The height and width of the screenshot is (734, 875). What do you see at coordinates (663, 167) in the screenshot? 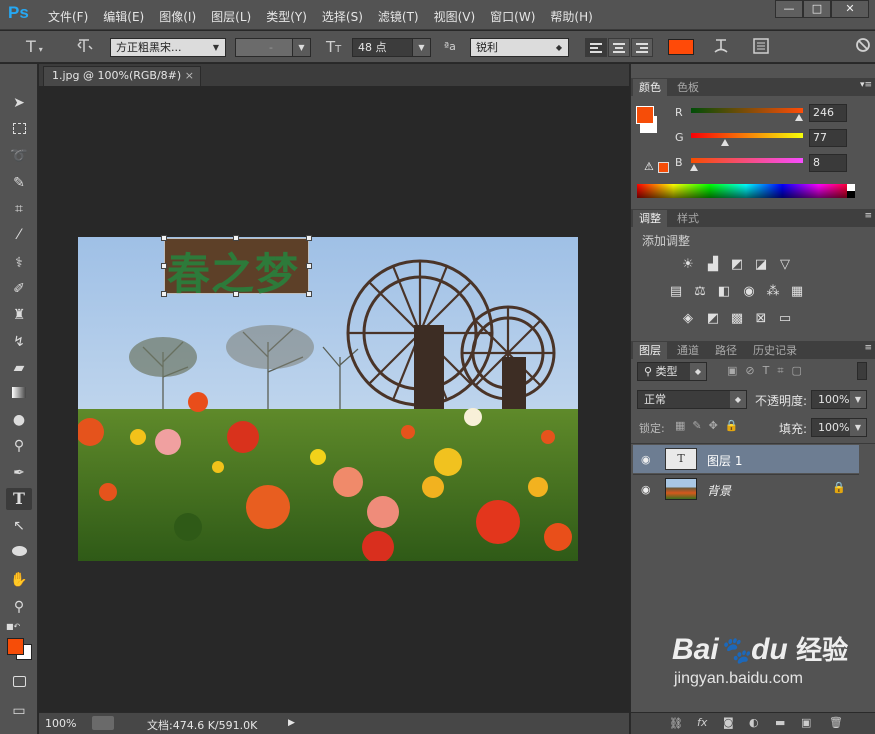
I see `gamut-color-swatch` at bounding box center [663, 167].